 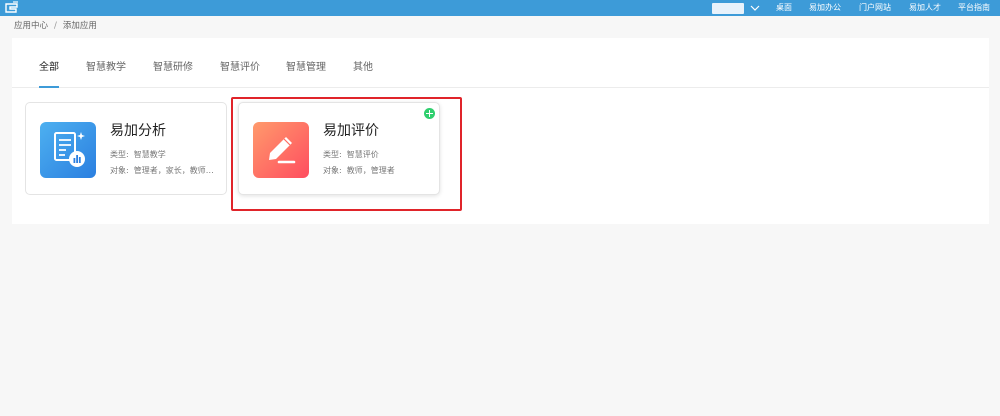 What do you see at coordinates (500, 63) in the screenshot?
I see `category-tabs: 全部 智慧教学 智慧研修 智慧评价 智慧管理 其他` at bounding box center [500, 63].